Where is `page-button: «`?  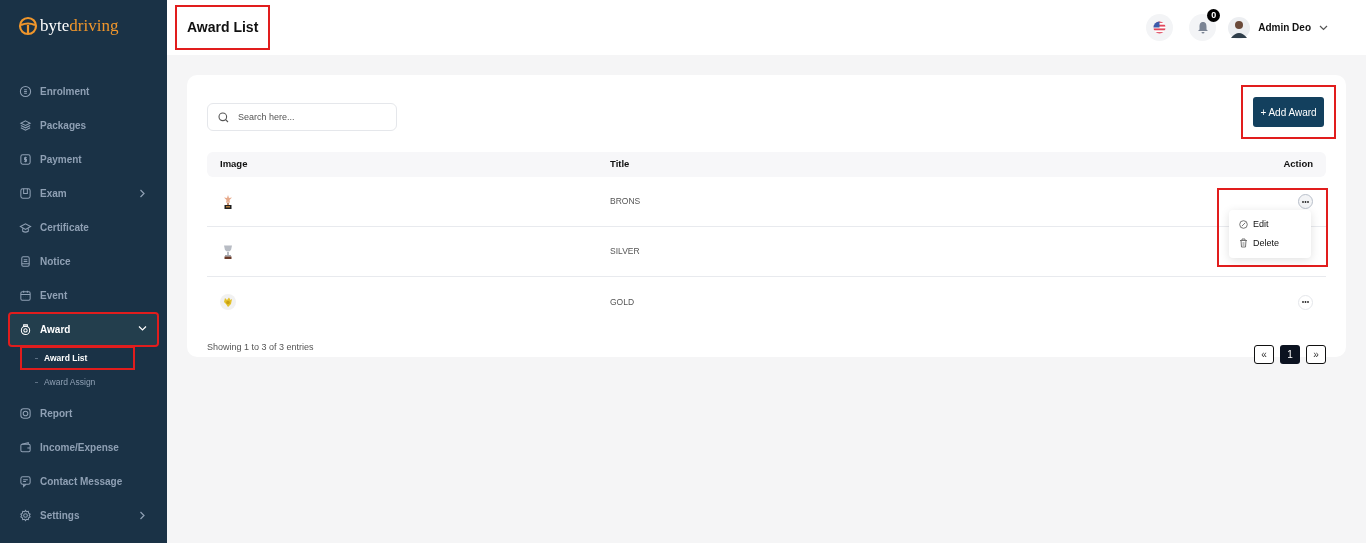 page-button: « is located at coordinates (1264, 354).